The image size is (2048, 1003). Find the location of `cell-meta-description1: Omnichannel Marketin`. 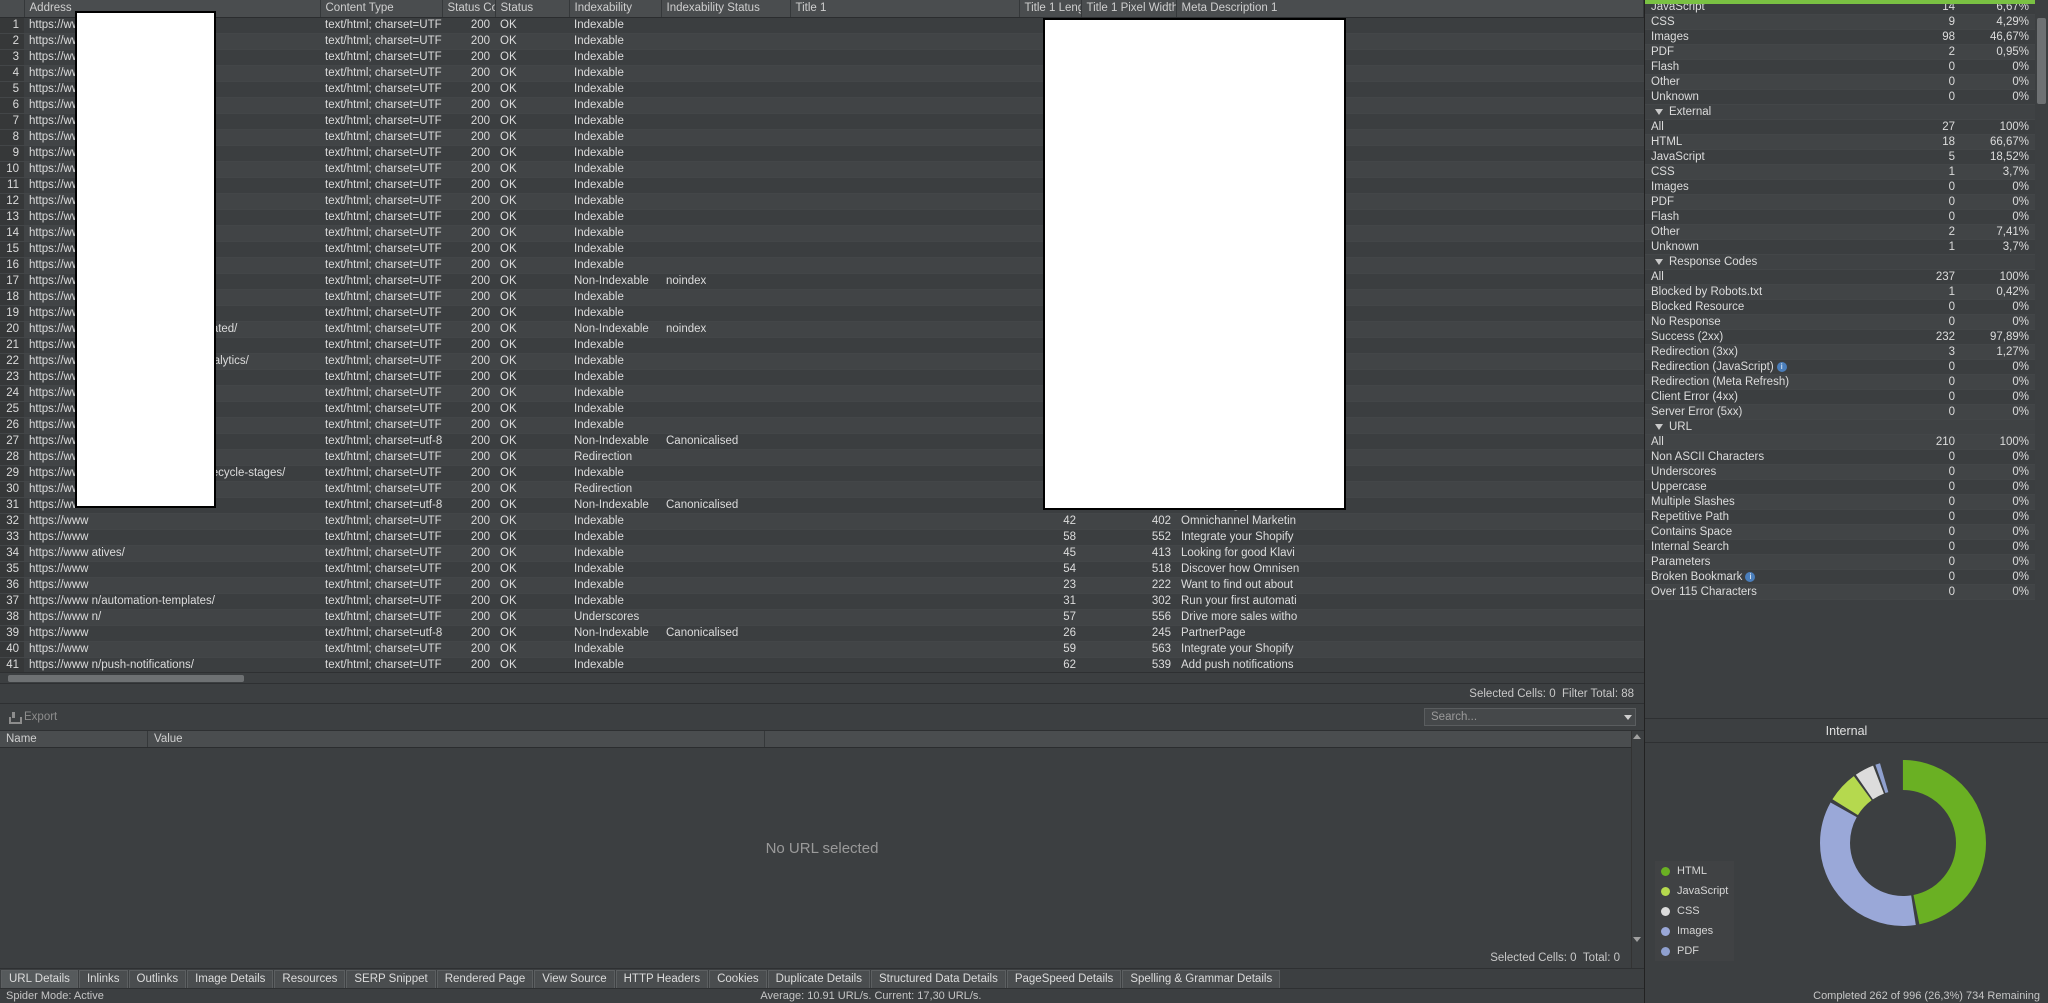

cell-meta-description1: Omnichannel Marketin is located at coordinates (1410, 521).